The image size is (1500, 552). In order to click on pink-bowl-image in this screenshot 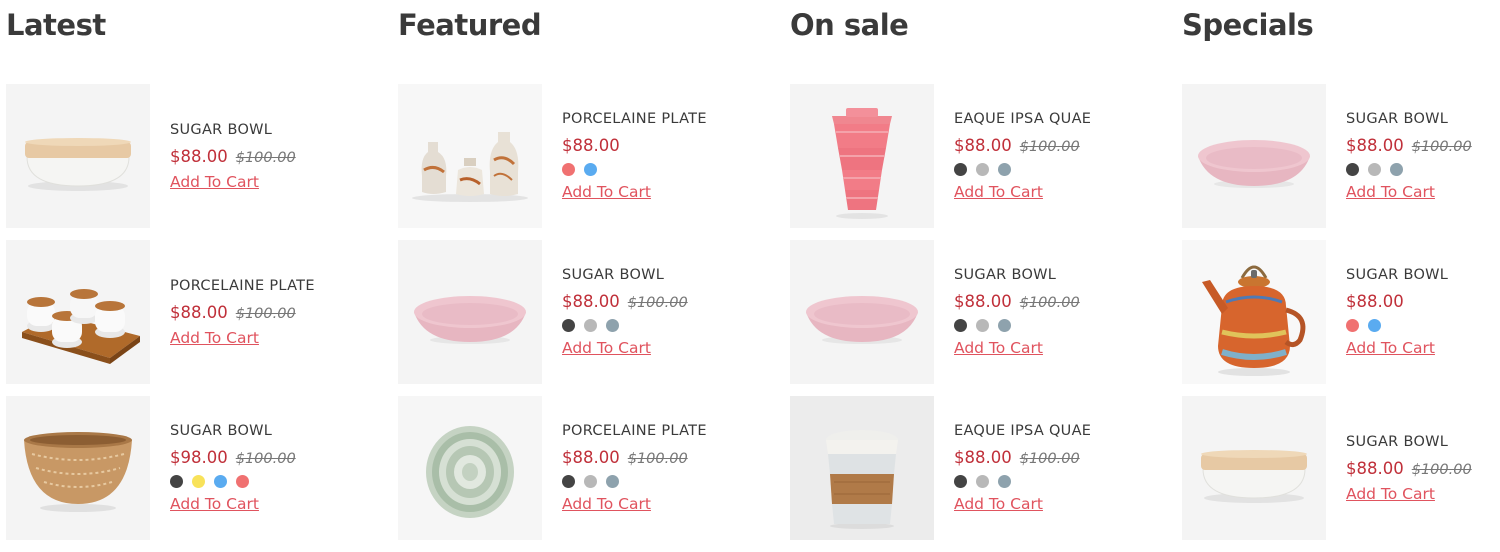, I will do `click(862, 312)`.